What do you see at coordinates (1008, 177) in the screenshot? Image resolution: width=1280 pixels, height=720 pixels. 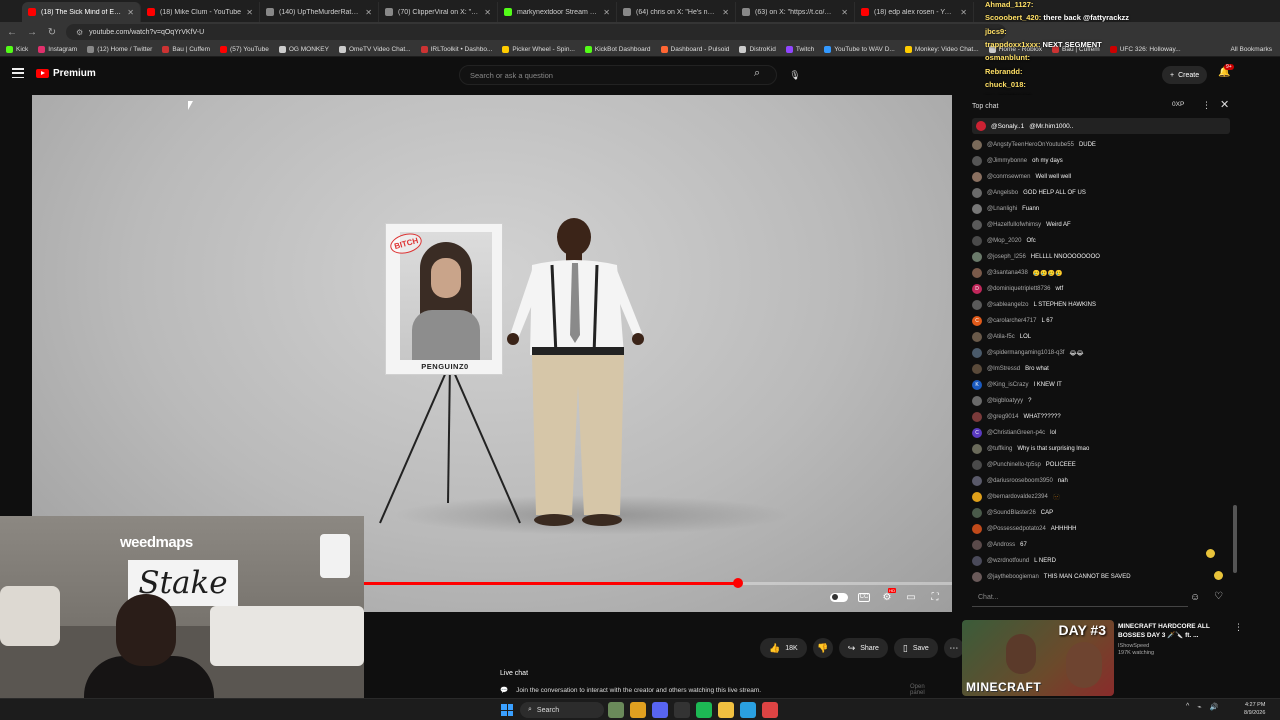 I see `chat-username: @conrnsewmen` at bounding box center [1008, 177].